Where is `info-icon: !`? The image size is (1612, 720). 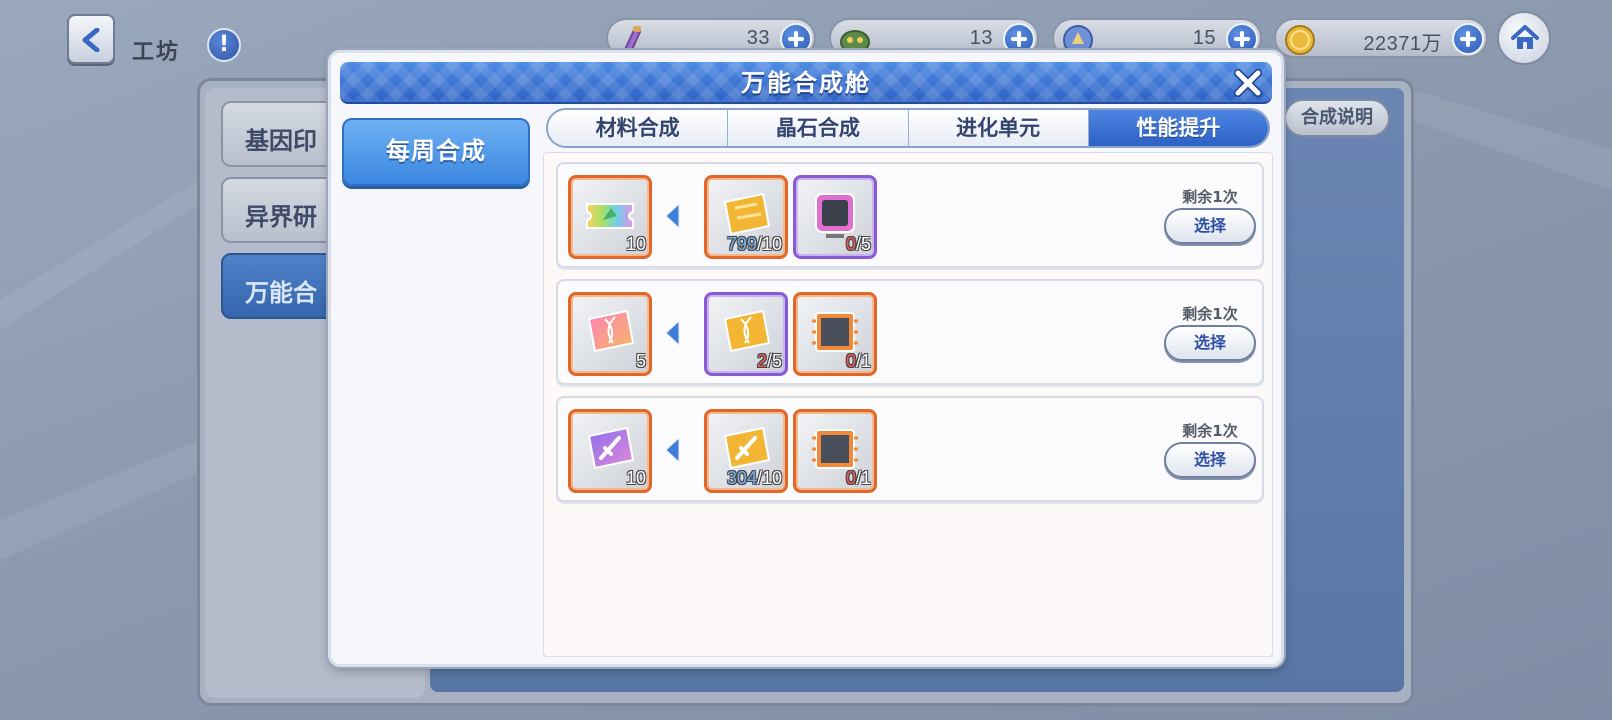
info-icon: ! is located at coordinates (224, 45).